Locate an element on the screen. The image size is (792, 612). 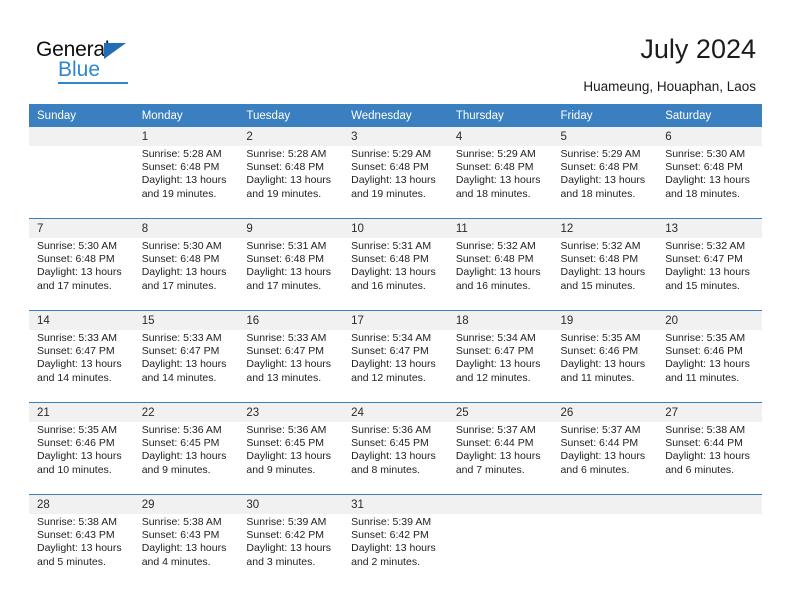
day-cell-empty is located at coordinates (500, 550).